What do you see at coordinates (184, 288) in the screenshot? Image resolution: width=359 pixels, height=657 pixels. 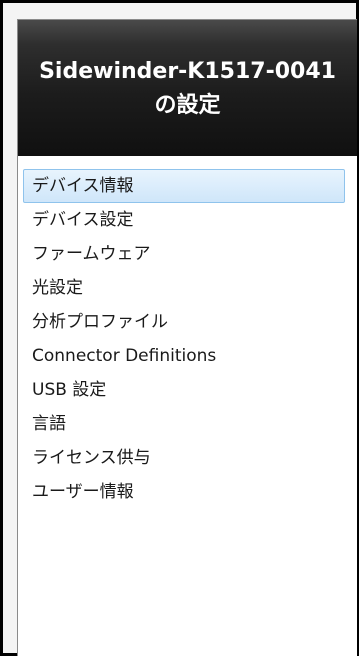 I see `menu-item-light-settings: 光設定` at bounding box center [184, 288].